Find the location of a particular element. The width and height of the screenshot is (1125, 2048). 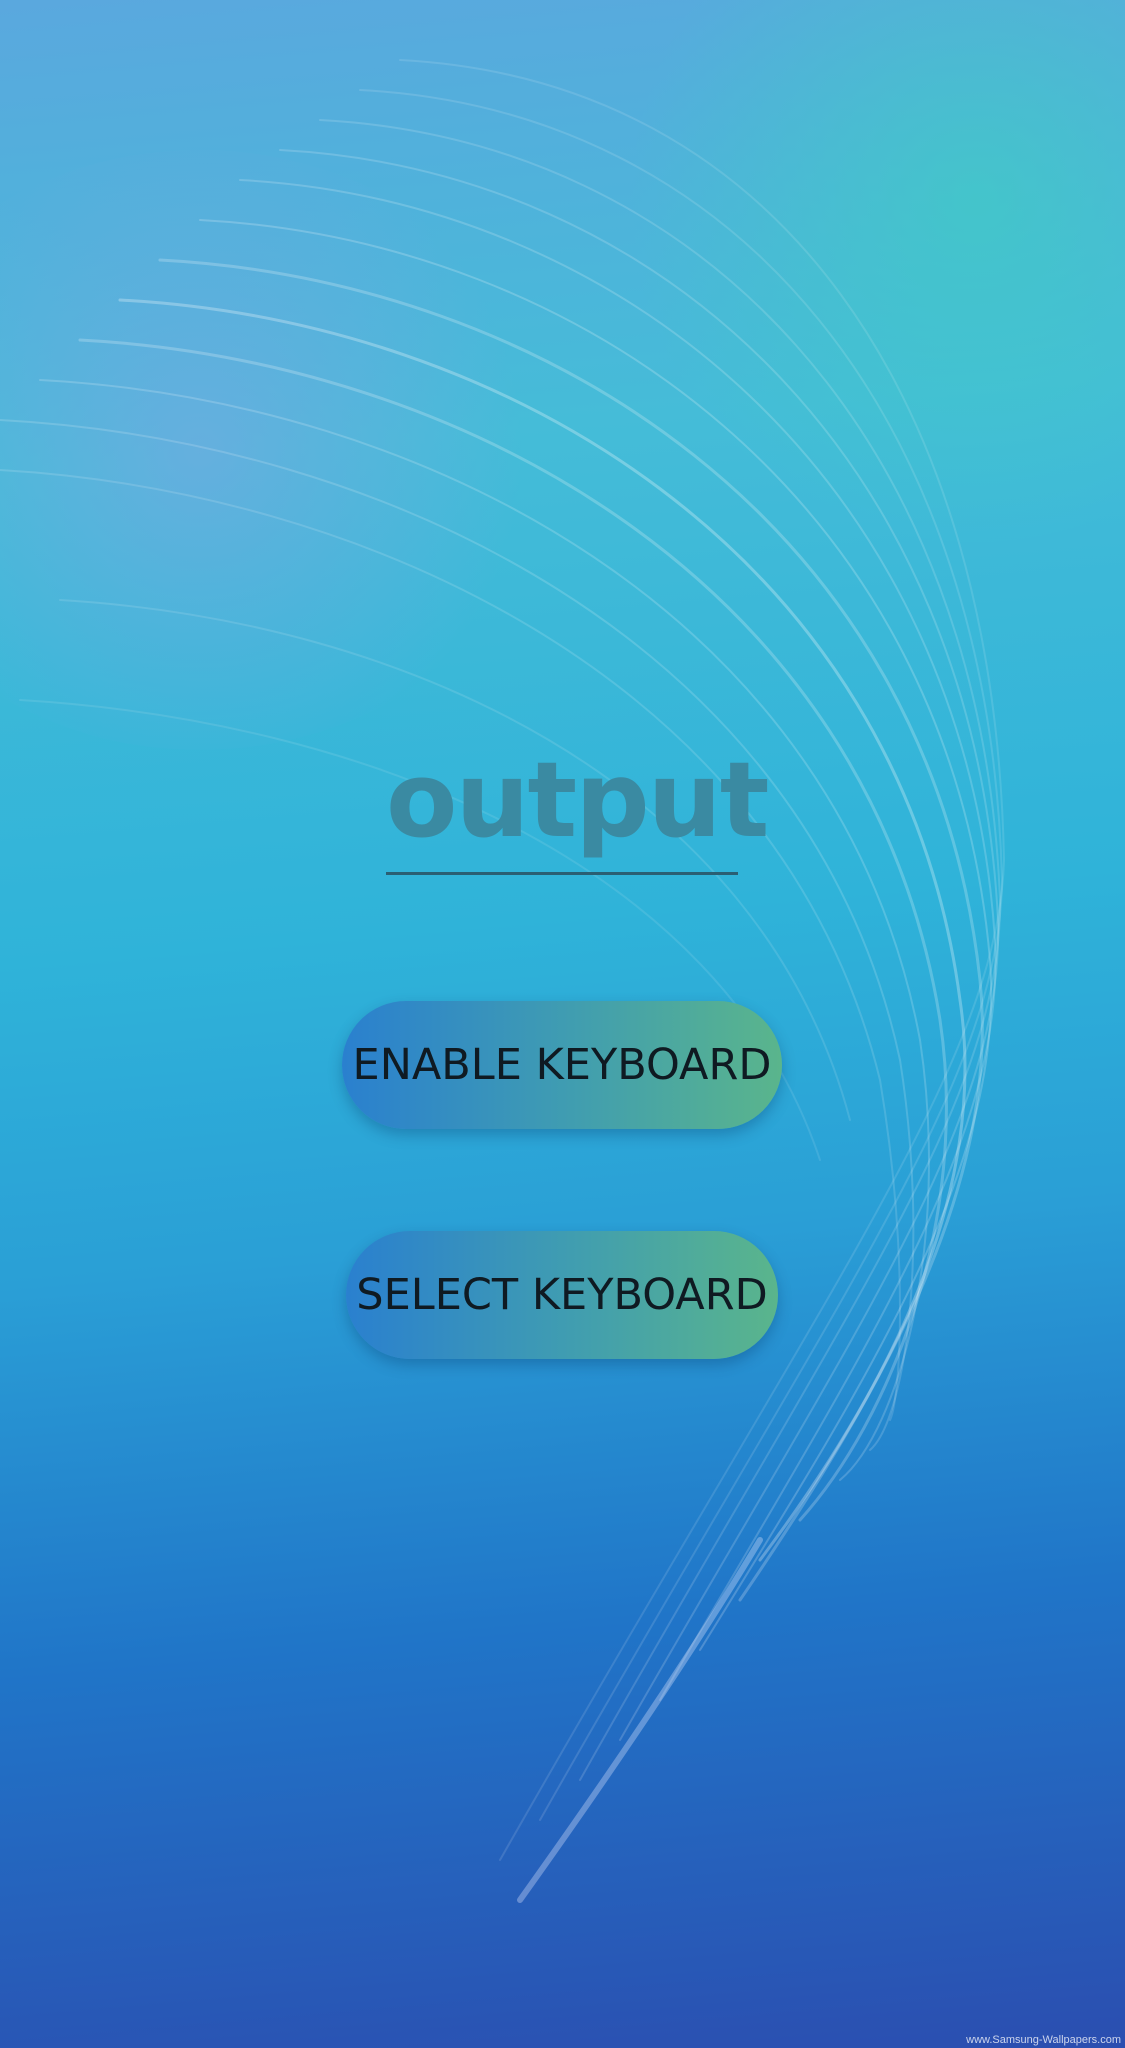

select-keyboard-button: SELECT KEYBOARD is located at coordinates (562, 1295).